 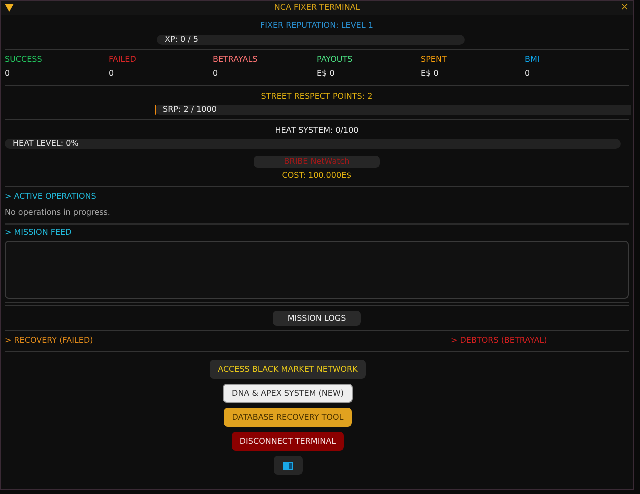 I want to click on heat-title: HEAT SYSTEM: 0/100, so click(x=317, y=131).